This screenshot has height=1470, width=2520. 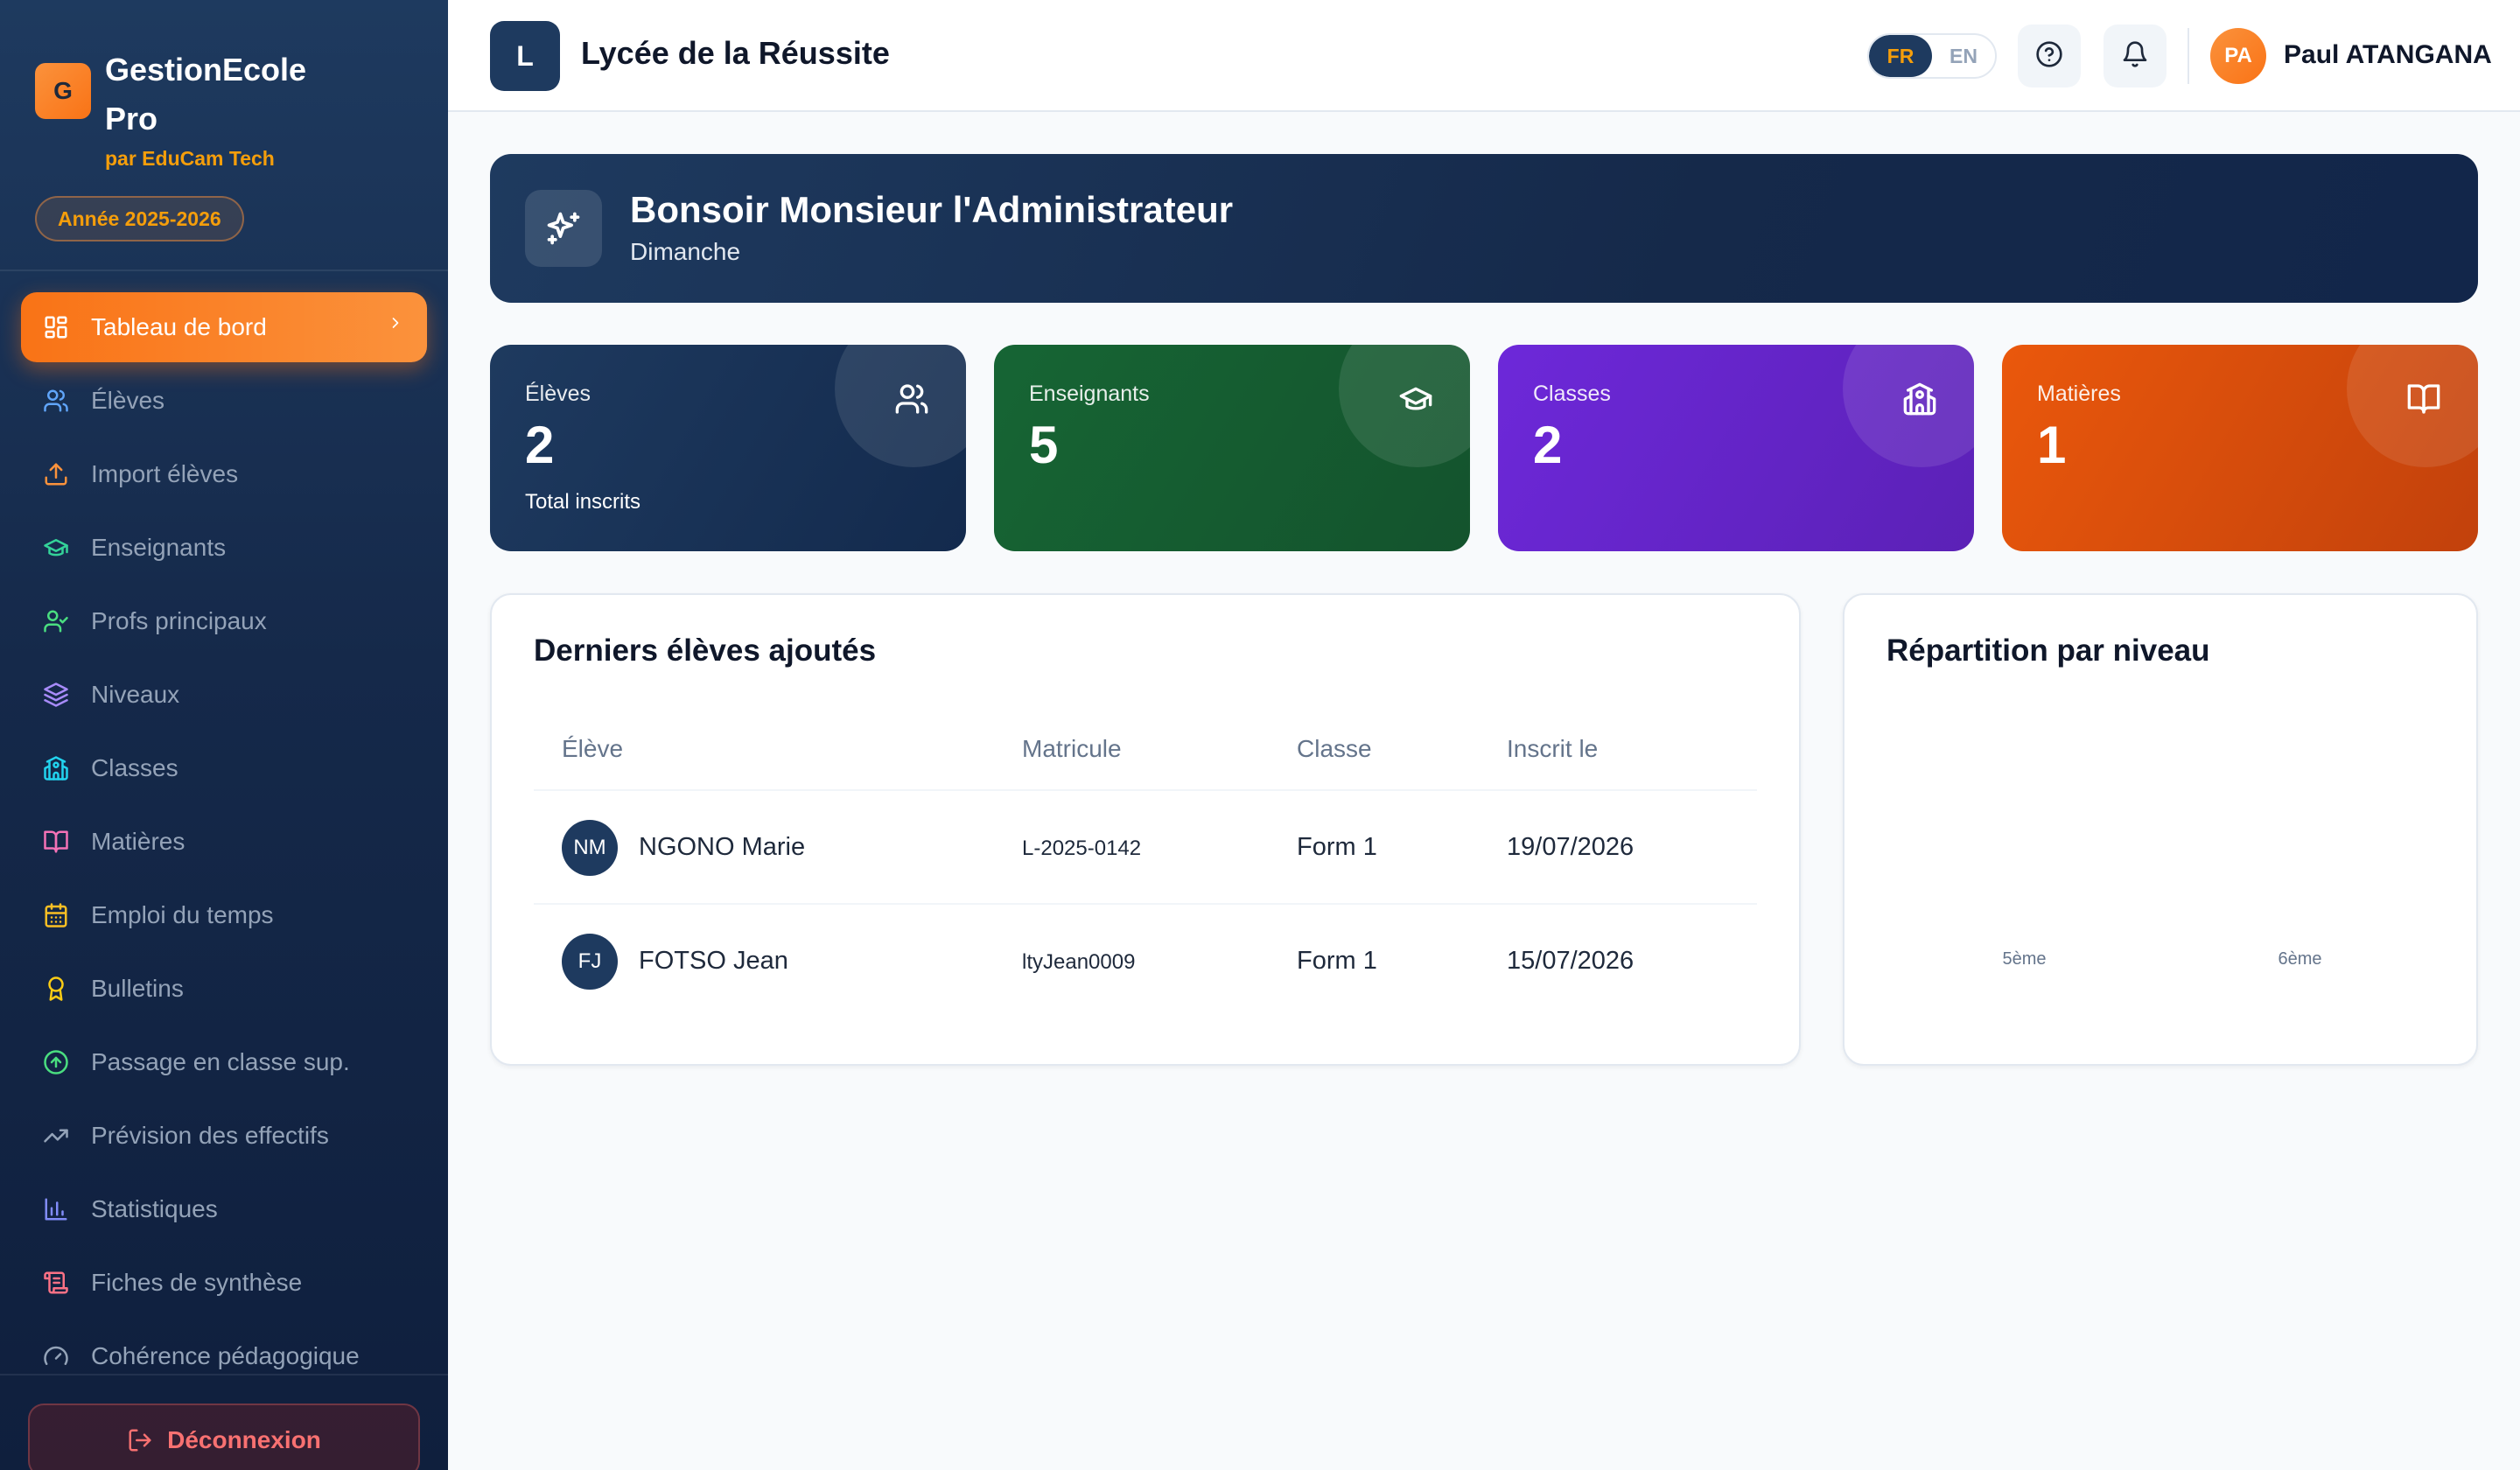 I want to click on stat-value: 1, so click(x=2052, y=445).